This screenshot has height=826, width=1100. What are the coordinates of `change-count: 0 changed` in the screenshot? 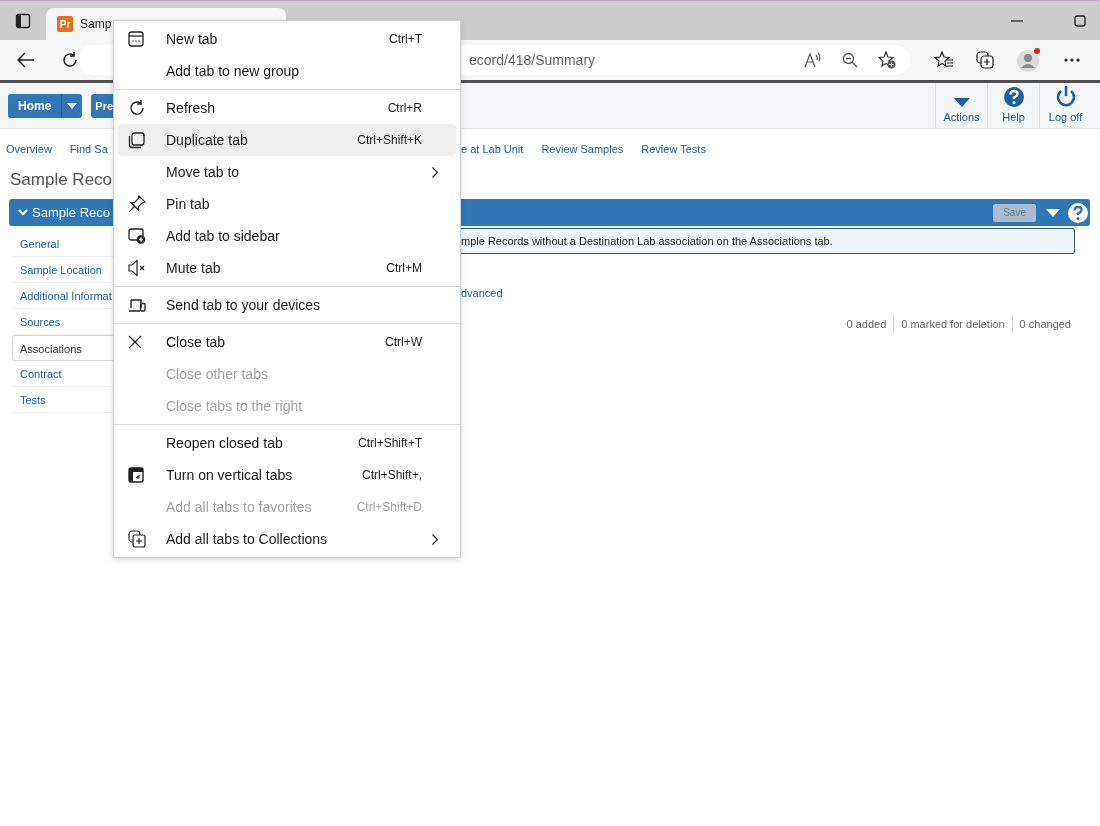 It's located at (1041, 324).